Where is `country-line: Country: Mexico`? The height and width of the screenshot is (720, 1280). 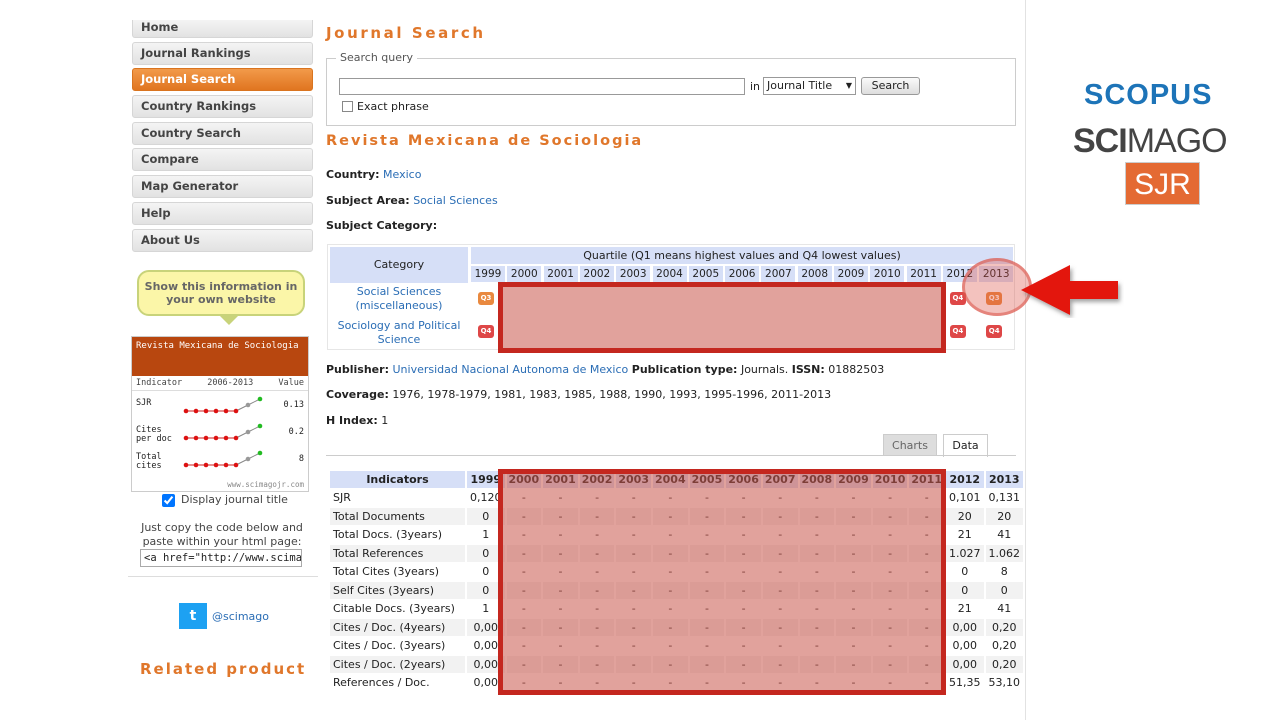 country-line: Country: Mexico is located at coordinates (373, 174).